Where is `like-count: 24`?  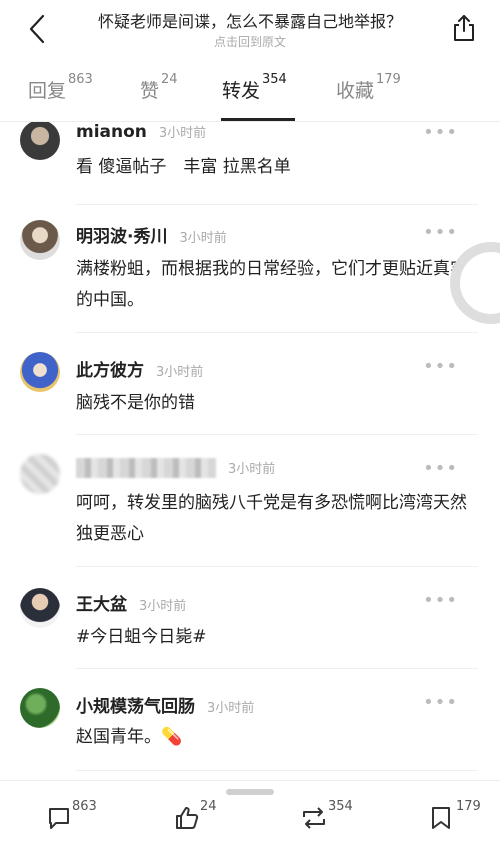 like-count: 24 is located at coordinates (208, 806).